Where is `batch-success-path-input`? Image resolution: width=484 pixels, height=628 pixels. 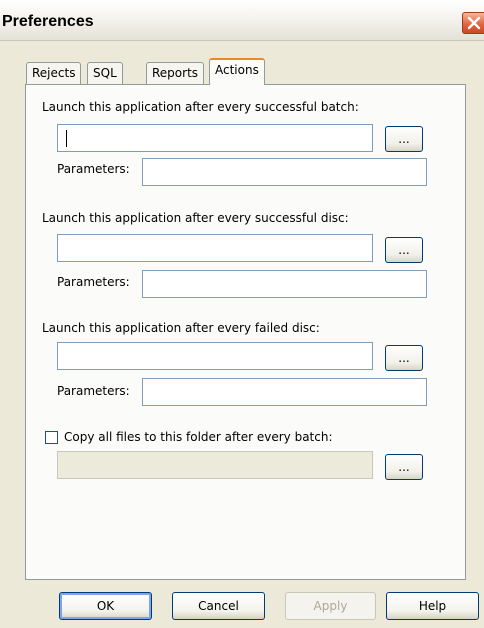
batch-success-path-input is located at coordinates (215, 138).